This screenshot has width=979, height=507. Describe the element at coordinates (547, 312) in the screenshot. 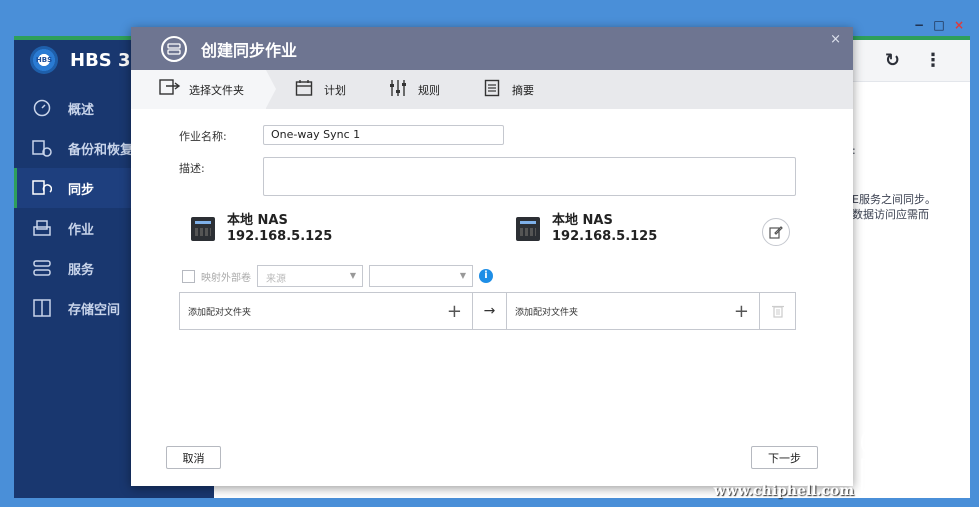

I see `destination-folder-label: 添加配对文件夹` at that location.